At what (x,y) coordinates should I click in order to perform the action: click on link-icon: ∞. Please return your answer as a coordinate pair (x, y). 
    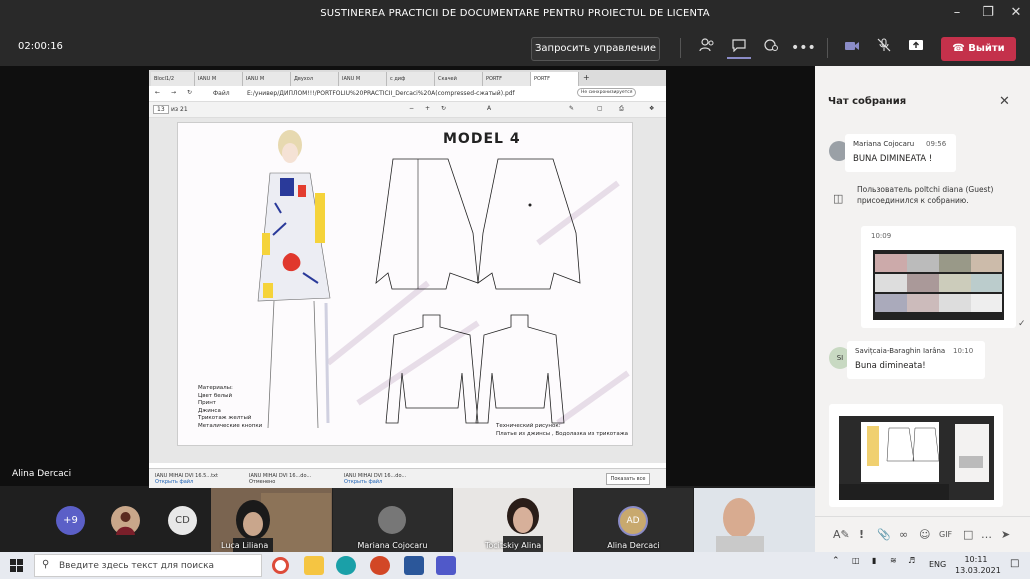
    Looking at the image, I should click on (903, 534).